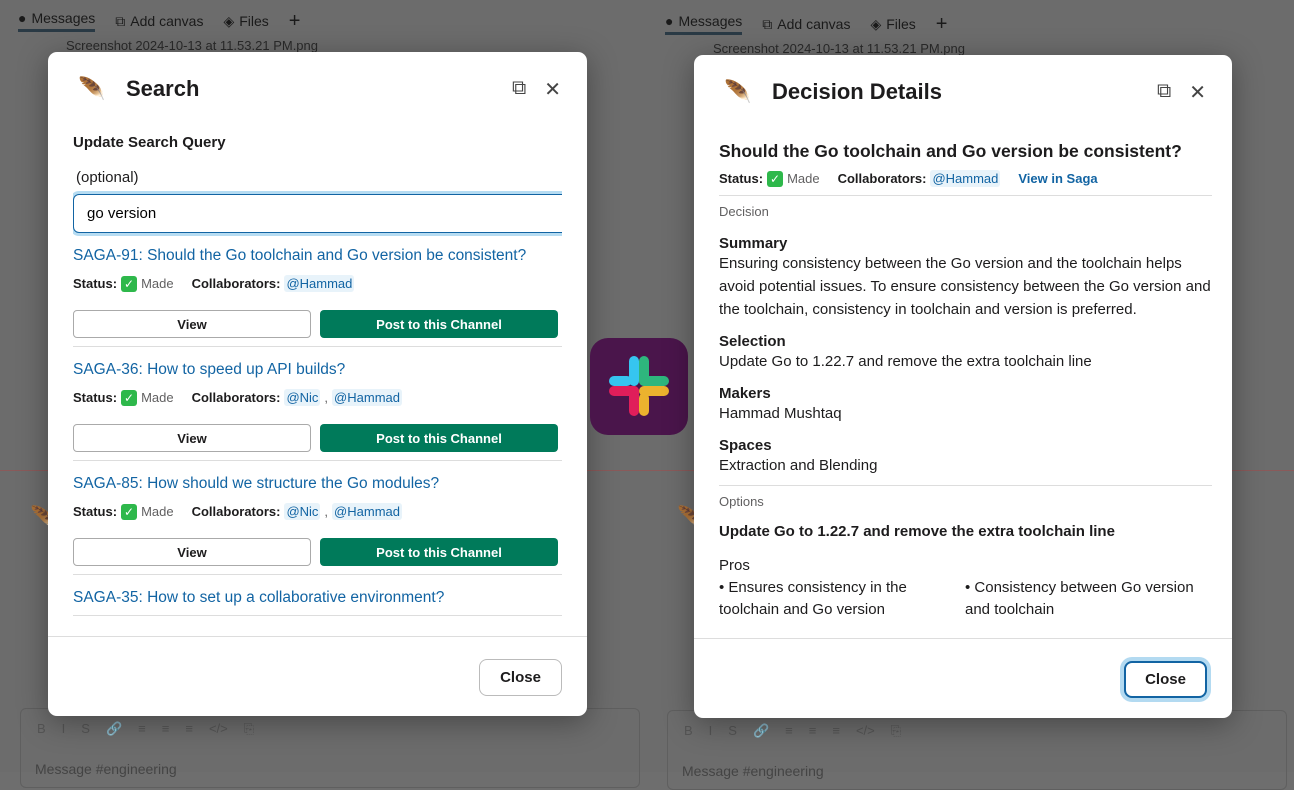 This screenshot has width=1294, height=790. What do you see at coordinates (780, 413) in the screenshot?
I see `makers-text: Hammad Mushtaq` at bounding box center [780, 413].